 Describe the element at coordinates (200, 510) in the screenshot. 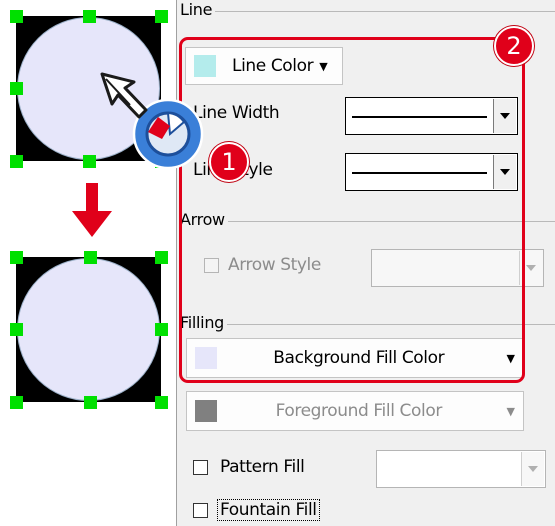

I see `fountain-fill-checkbox` at that location.